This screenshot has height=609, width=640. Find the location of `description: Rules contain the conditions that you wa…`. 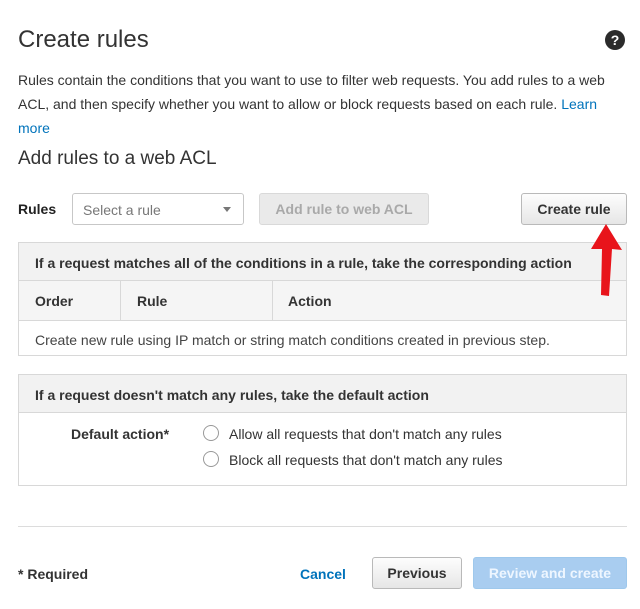

description: Rules contain the conditions that you wa… is located at coordinates (324, 104).